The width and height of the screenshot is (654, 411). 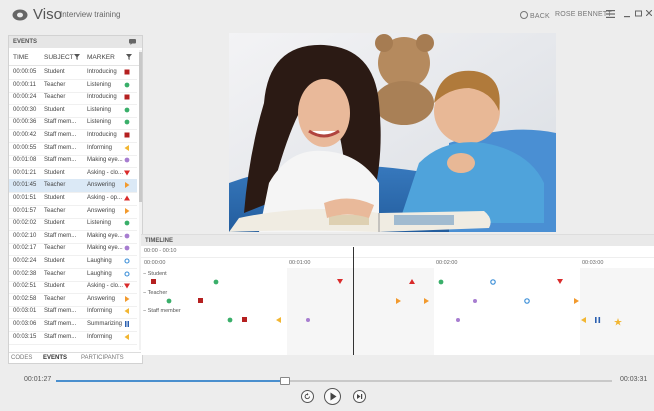 I want to click on staff-summarizing-marker, so click(x=599, y=320).